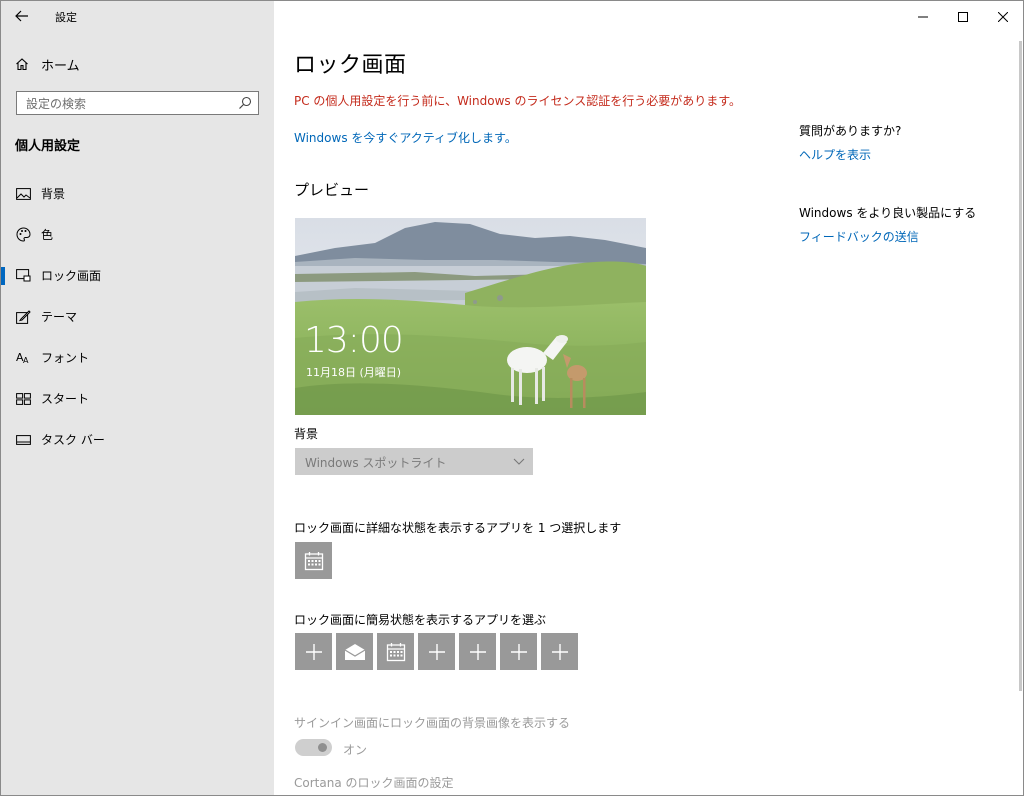  Describe the element at coordinates (458, 528) in the screenshot. I see `detailed-status-label: ロック画面に詳細な状態を表示するアプリを 1 つ選択します` at that location.